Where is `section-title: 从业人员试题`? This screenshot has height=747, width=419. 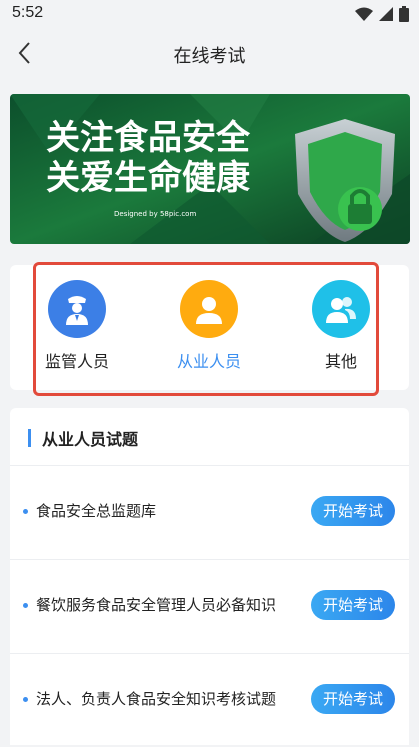 section-title: 从业人员试题 is located at coordinates (90, 439).